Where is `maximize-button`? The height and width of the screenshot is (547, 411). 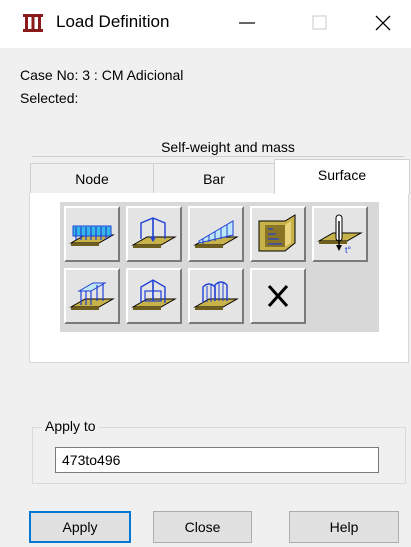 maximize-button is located at coordinates (320, 23).